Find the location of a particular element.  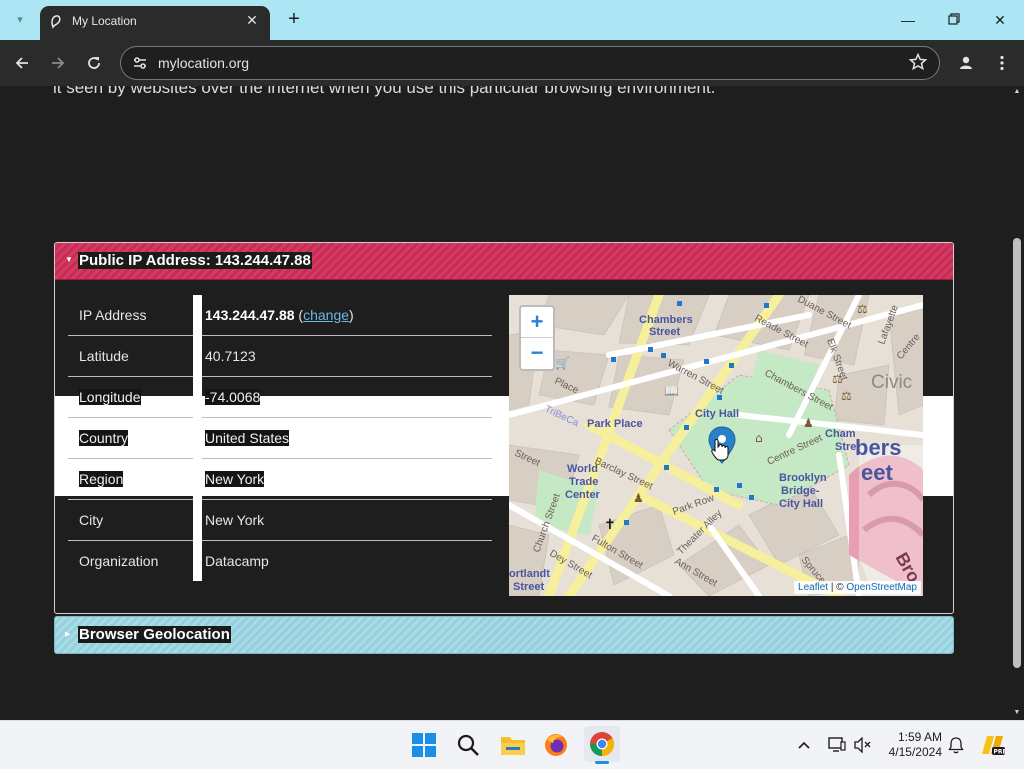

map-attribution: Leaflet | © OpenStreetMap is located at coordinates (857, 587).